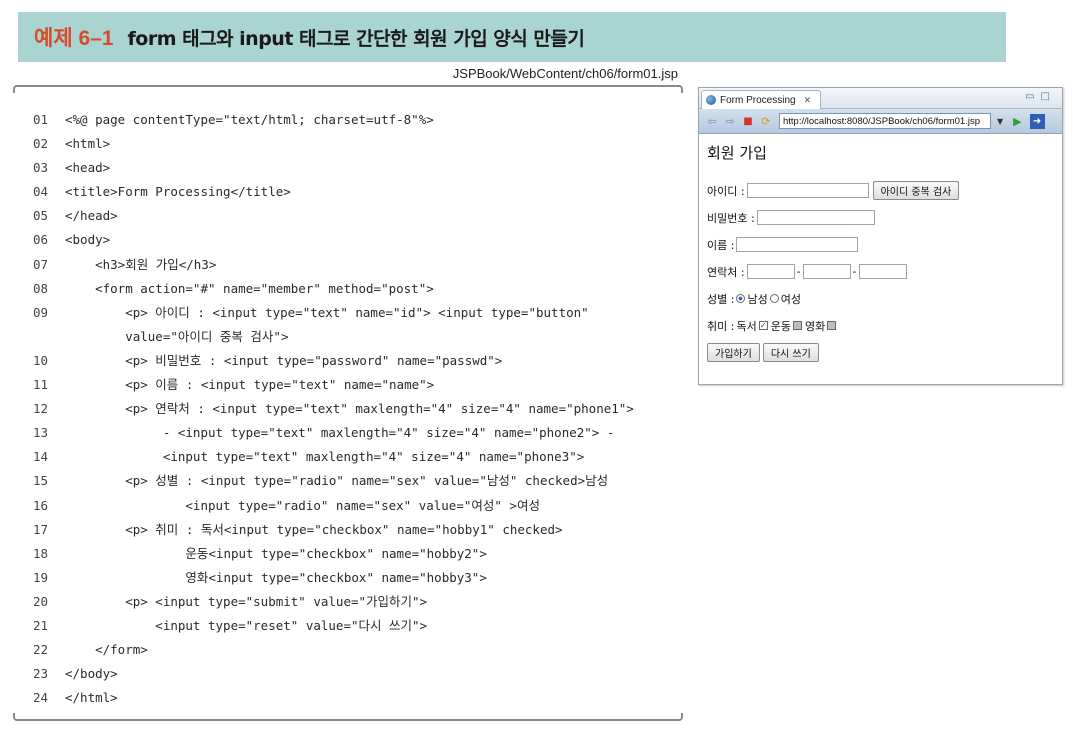 Image resolution: width=1073 pixels, height=731 pixels. I want to click on code-text: <h3>회원 가입</h3>, so click(141, 264).